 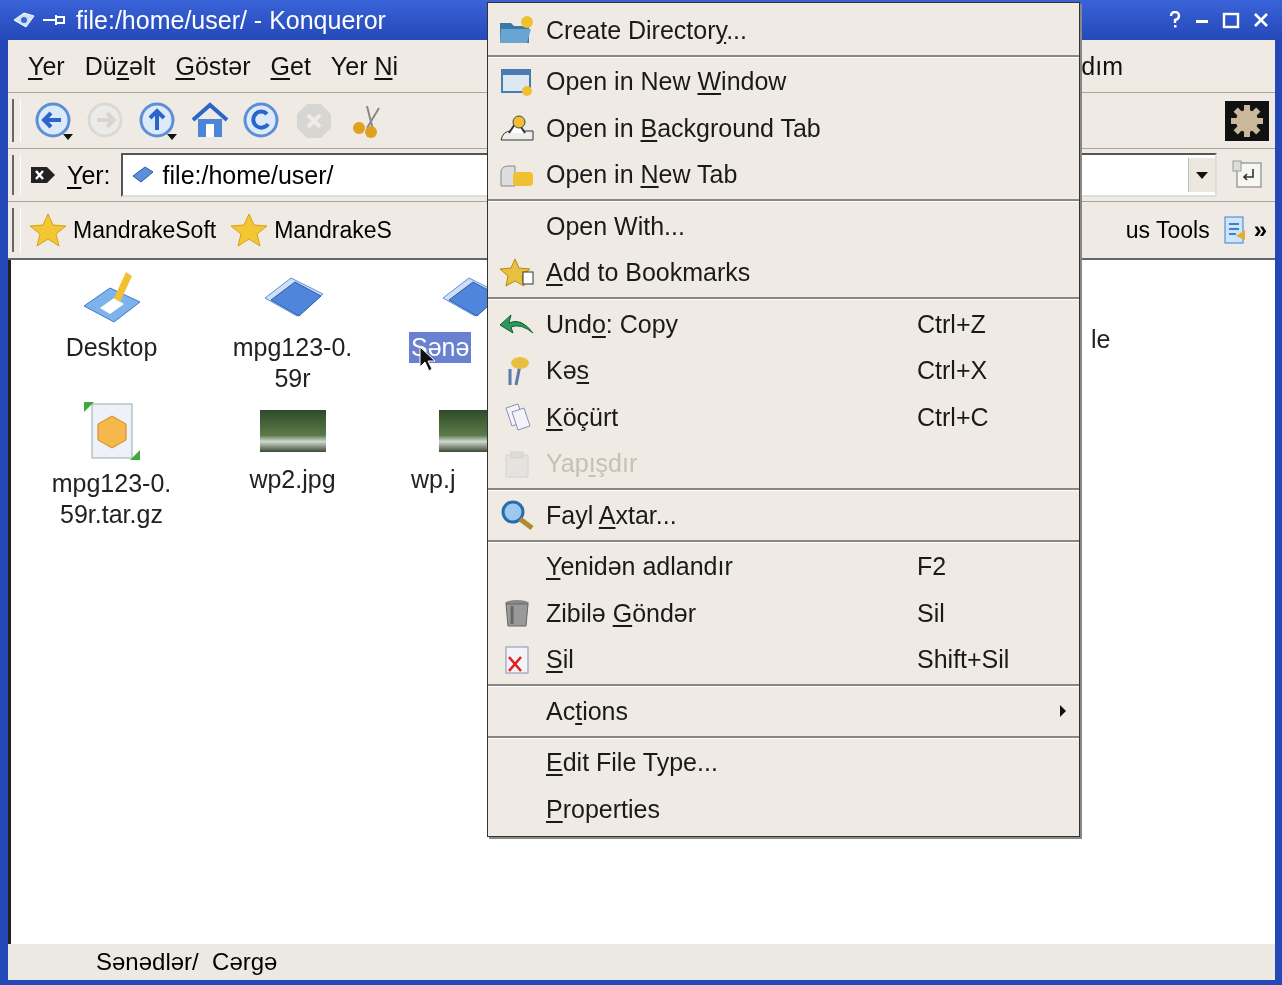 What do you see at coordinates (213, 66) in the screenshot?
I see `menu-item: Göstər` at bounding box center [213, 66].